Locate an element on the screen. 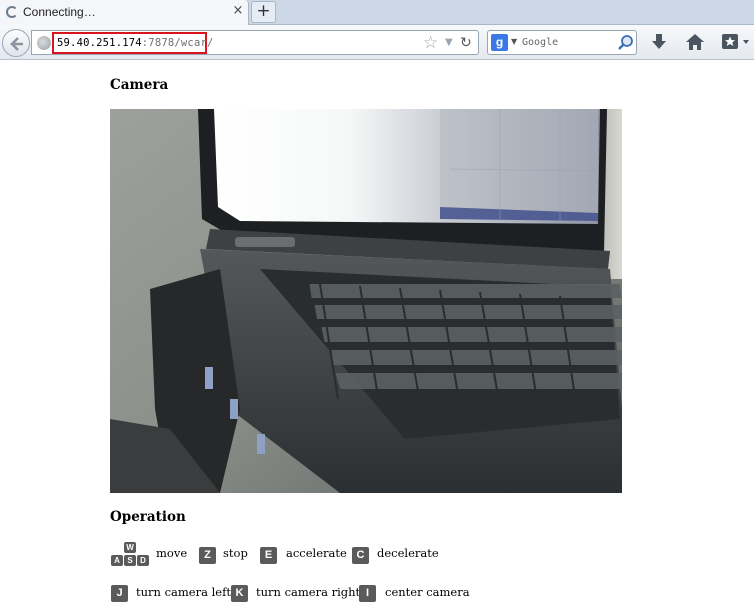  camera-heading: Camera is located at coordinates (139, 85).